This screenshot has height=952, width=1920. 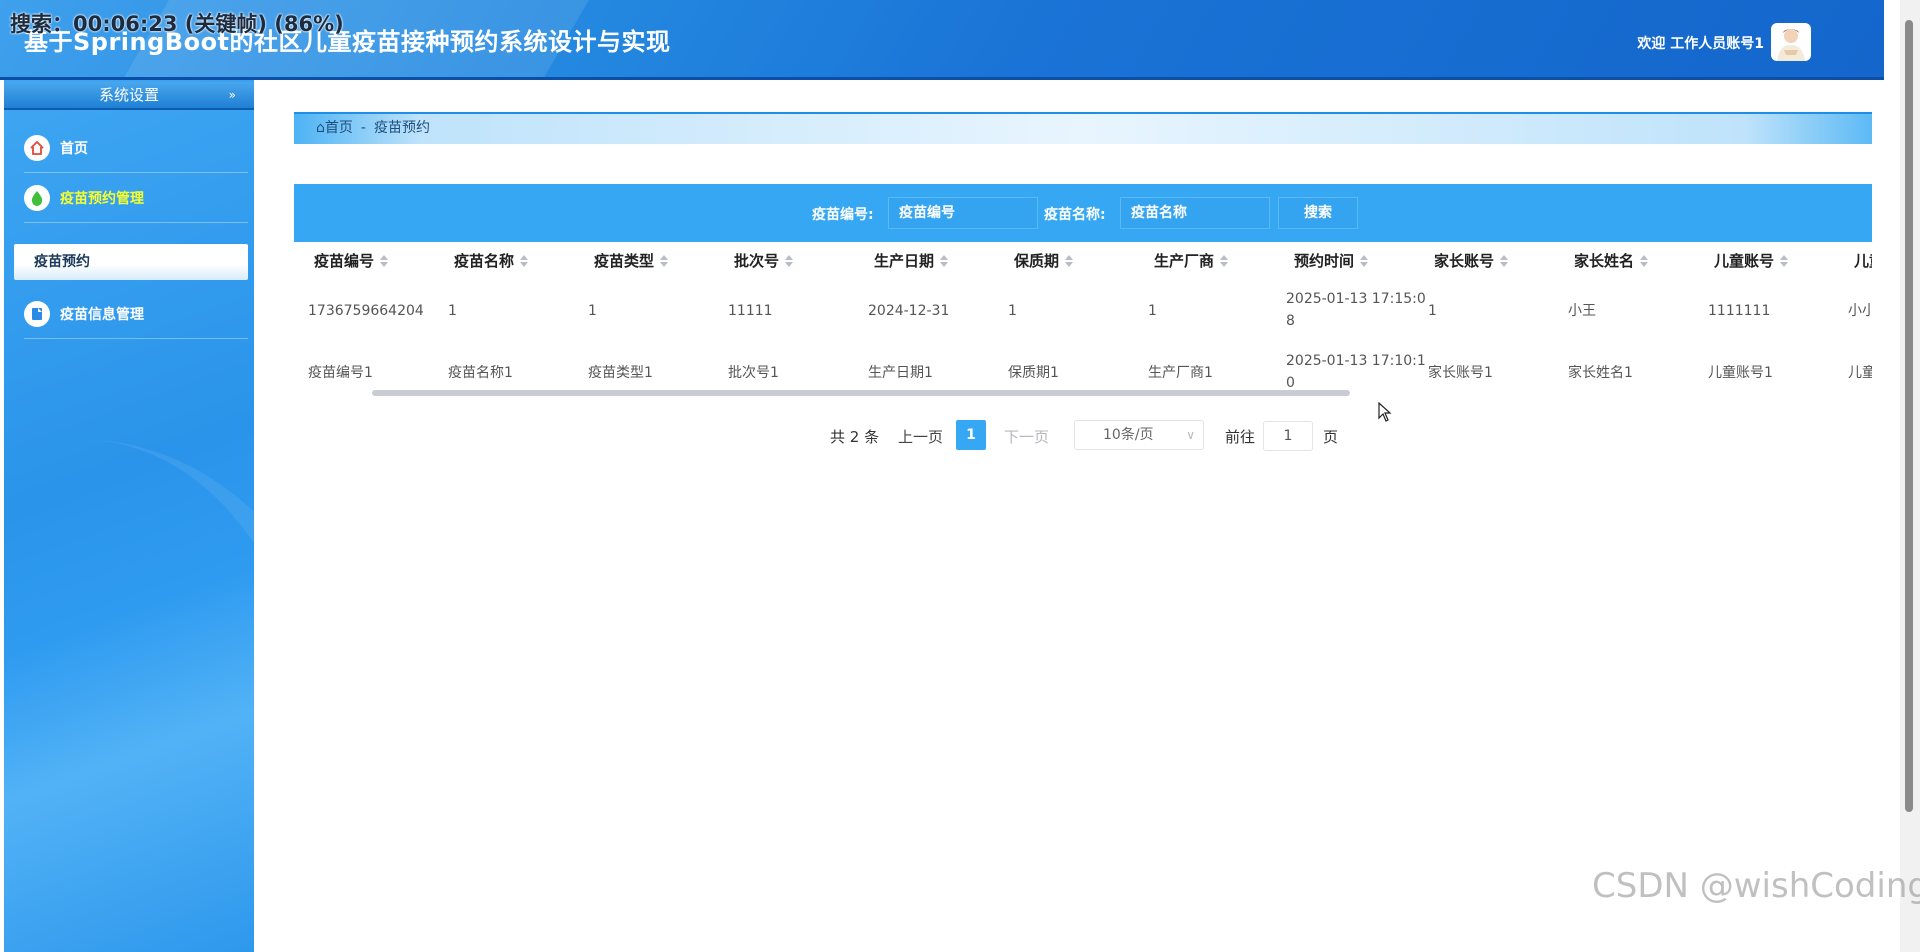 I want to click on table-cell: 儿童, so click(x=1860, y=373).